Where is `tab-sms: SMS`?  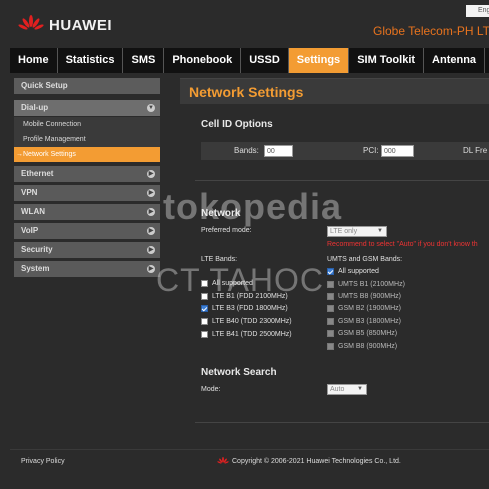
tab-sms: SMS is located at coordinates (144, 60).